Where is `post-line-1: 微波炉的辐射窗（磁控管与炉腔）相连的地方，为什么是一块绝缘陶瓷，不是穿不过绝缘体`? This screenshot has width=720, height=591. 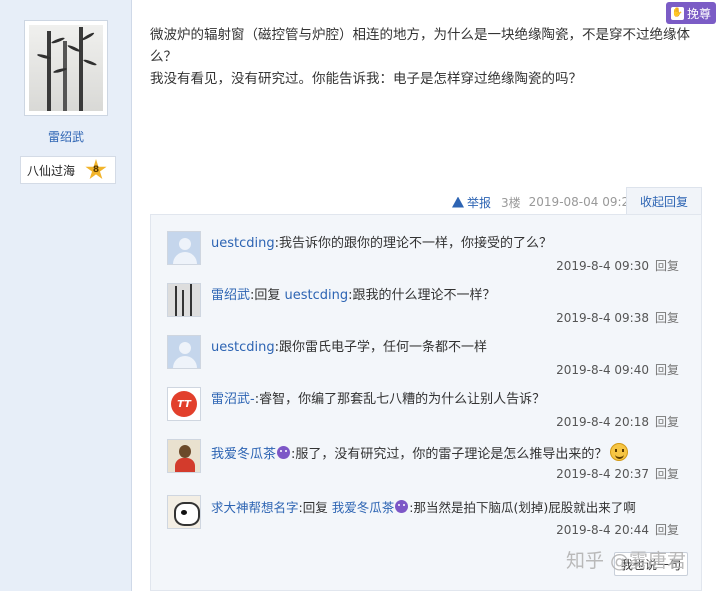
post-line-1: 微波炉的辐射窗（磁控管与炉腔）相连的地方，为什么是一块绝缘陶瓷，不是穿不过绝缘体 is located at coordinates (420, 35).